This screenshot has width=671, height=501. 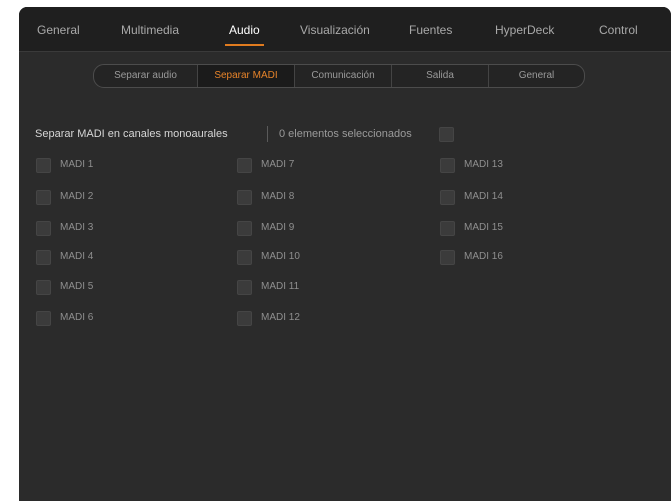 I want to click on tab-label: Visualización, so click(x=335, y=30).